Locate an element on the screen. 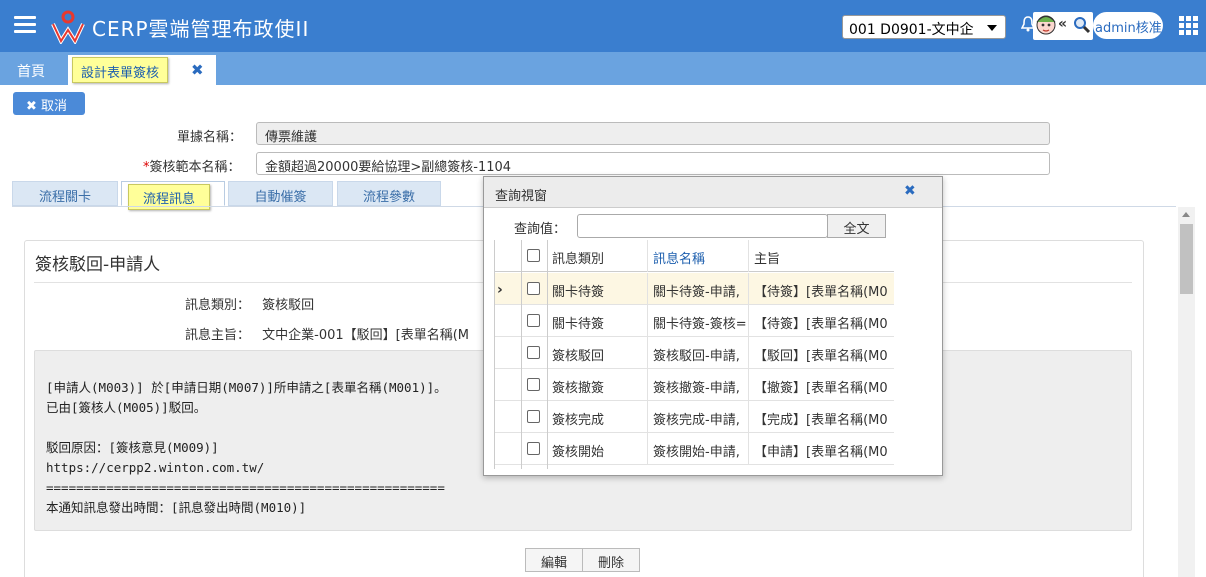 The image size is (1206, 577). menu-icon is located at coordinates (25, 25).